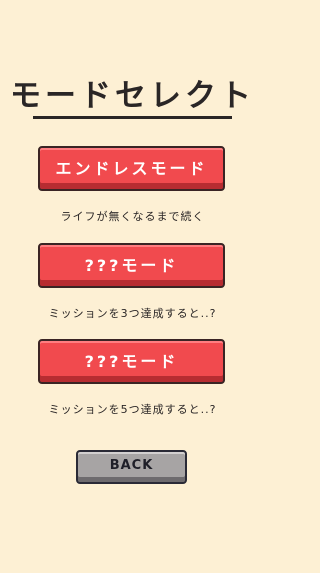  What do you see at coordinates (132, 409) in the screenshot?
I see `locked-mode-2-description: ミッションを5つ達成すると..?` at bounding box center [132, 409].